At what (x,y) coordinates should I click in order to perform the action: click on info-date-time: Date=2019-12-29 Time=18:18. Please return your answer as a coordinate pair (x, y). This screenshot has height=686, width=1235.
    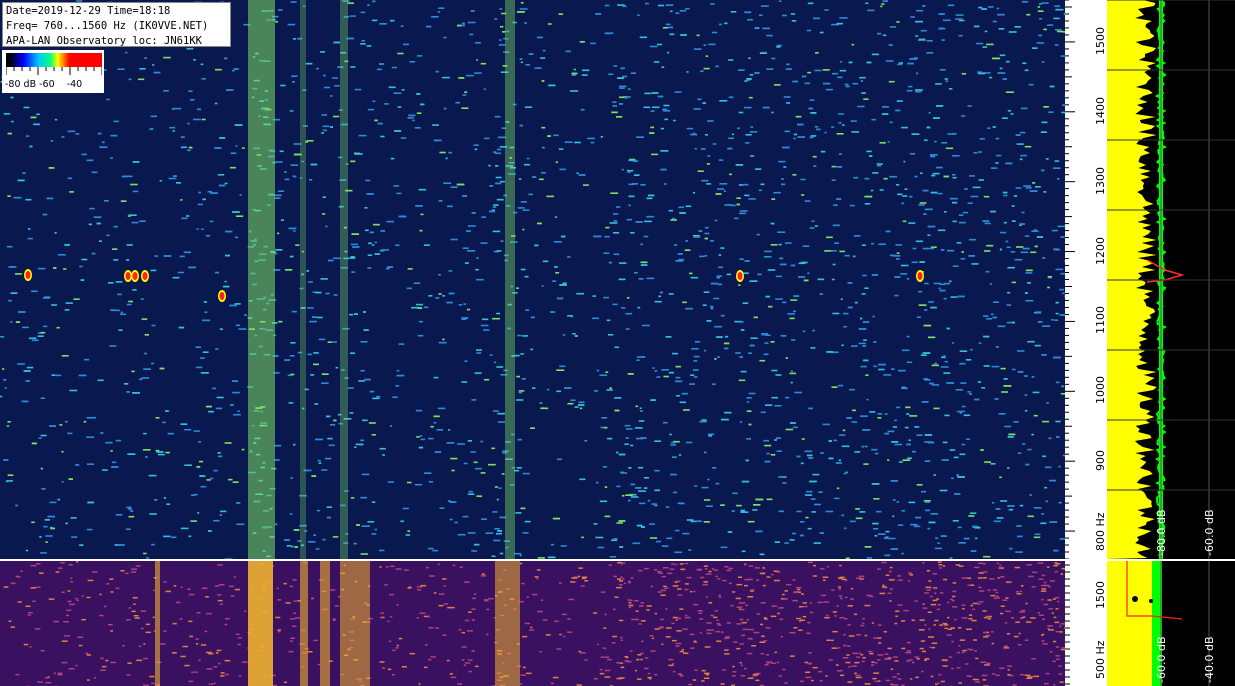
    Looking at the image, I should click on (88, 11).